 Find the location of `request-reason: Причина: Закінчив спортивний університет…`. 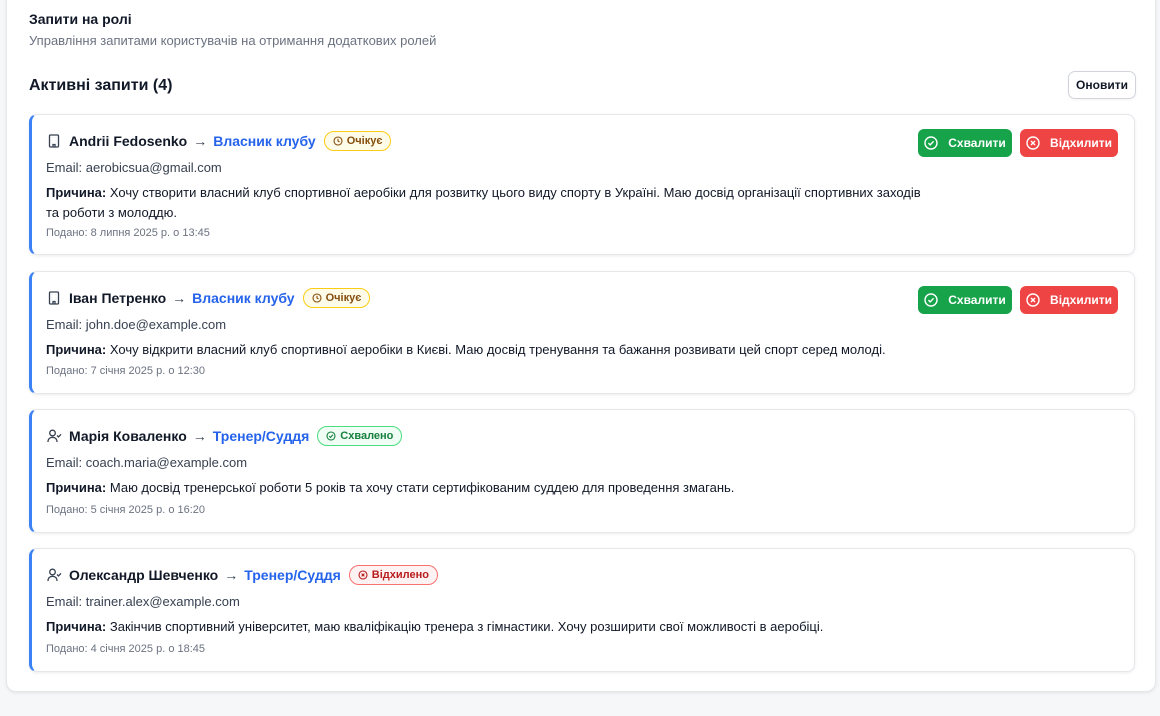

request-reason: Причина: Закінчив спортивний університет… is located at coordinates (486, 627).